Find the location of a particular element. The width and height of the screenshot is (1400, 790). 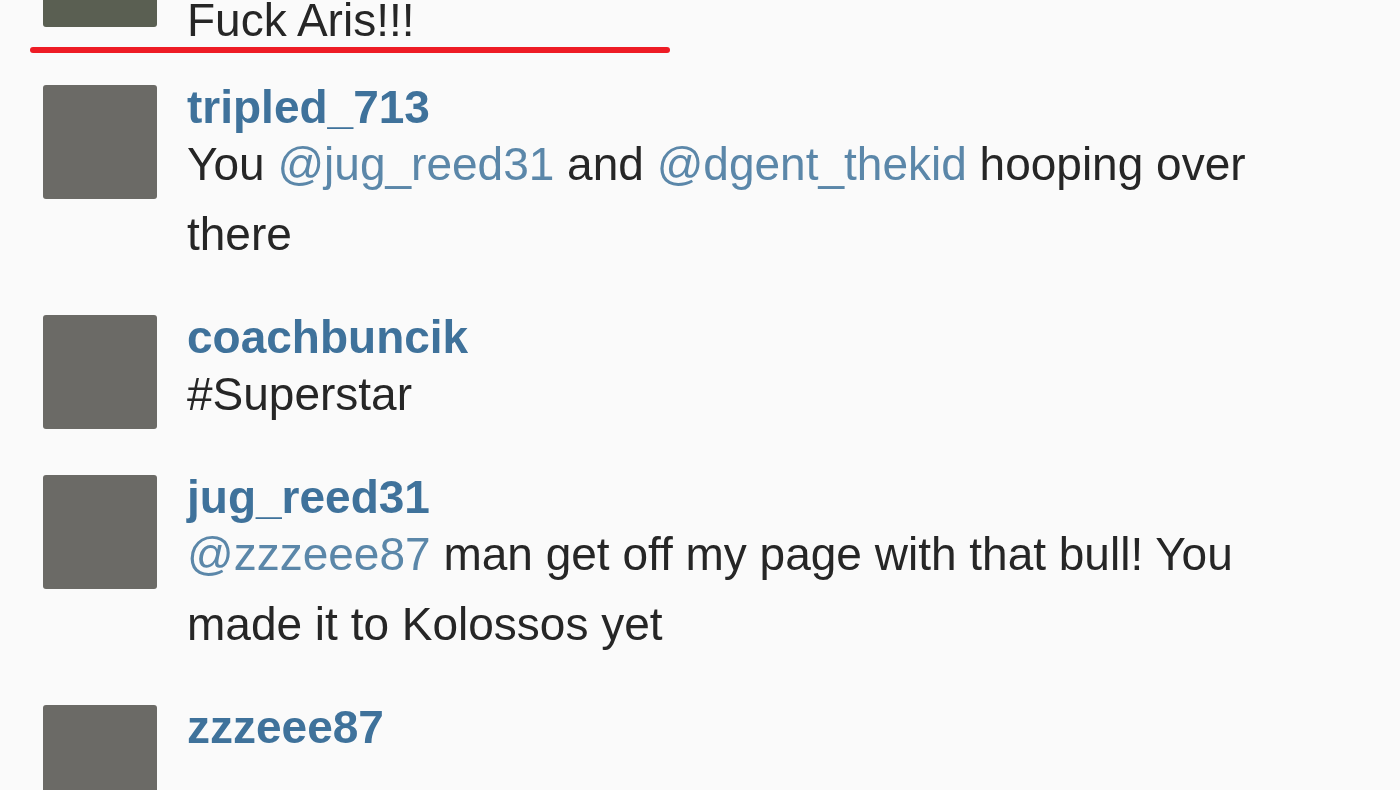

comment-text: @zzzeee87 man get off my page with that bull! You made it to Kolossos yet is located at coordinates (710, 589).